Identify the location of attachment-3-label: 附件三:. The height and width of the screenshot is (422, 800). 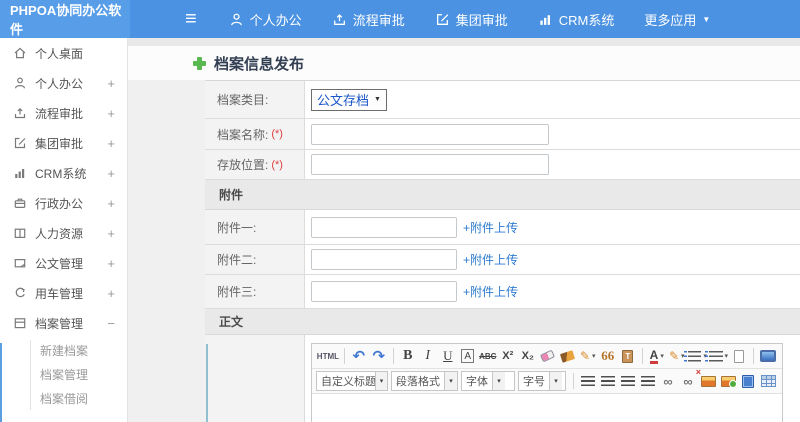
(255, 291).